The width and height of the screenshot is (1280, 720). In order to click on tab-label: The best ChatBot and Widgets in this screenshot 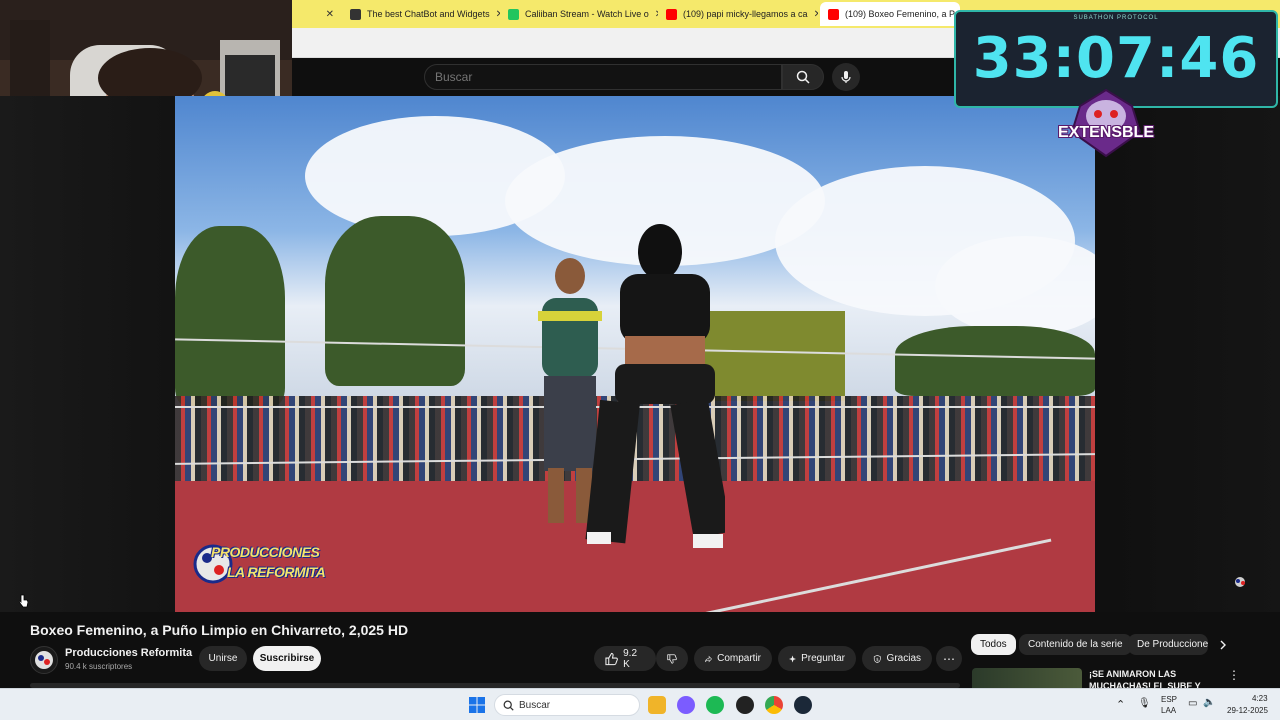, I will do `click(428, 14)`.